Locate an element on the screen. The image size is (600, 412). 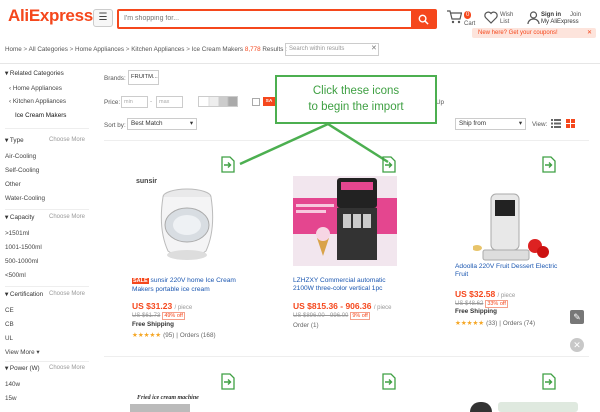
account-button is located at coordinates (533, 19).